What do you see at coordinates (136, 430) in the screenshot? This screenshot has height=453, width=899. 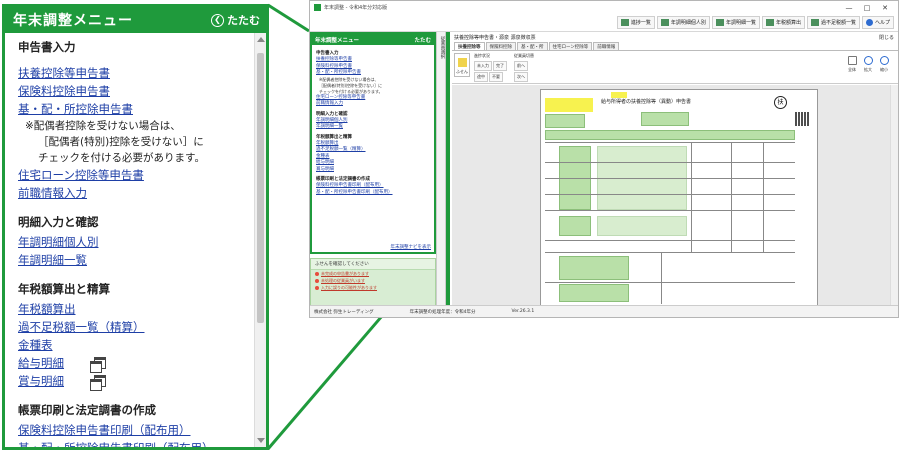 I see `menu-link: 保険料控除申告書印刷（配布用）` at bounding box center [136, 430].